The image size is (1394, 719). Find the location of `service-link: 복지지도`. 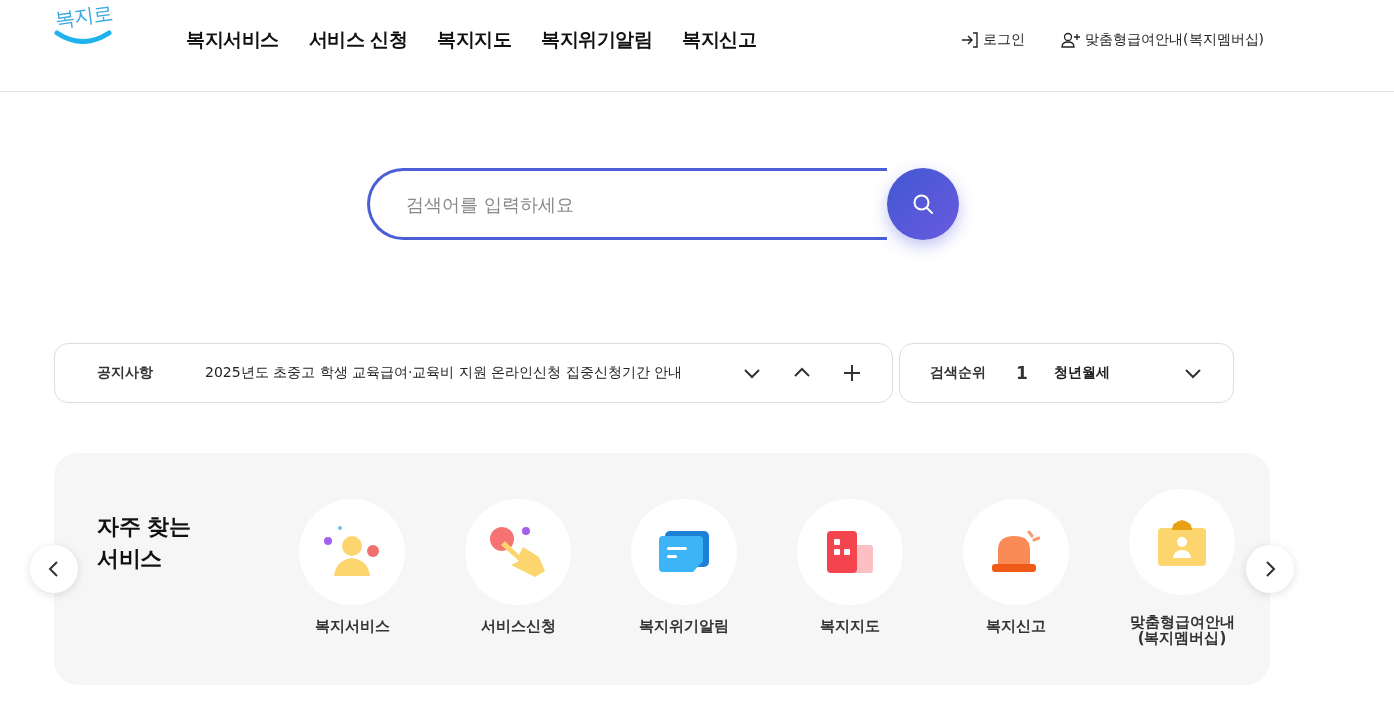

service-link: 복지지도 is located at coordinates (850, 592).